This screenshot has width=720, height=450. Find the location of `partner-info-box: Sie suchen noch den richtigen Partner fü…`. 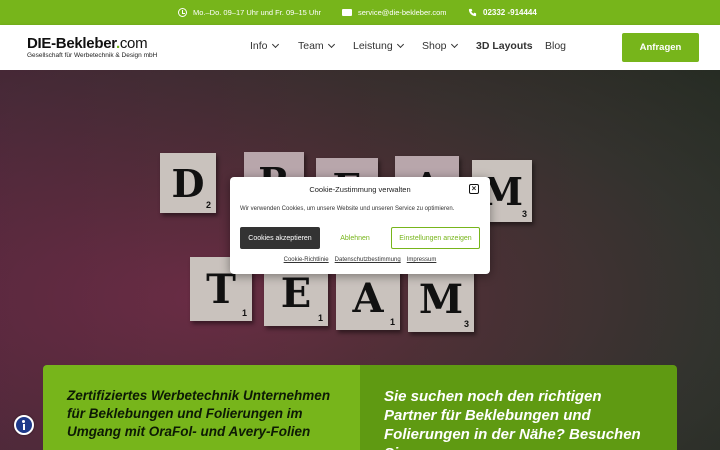

partner-info-box: Sie suchen noch den richtigen Partner fü… is located at coordinates (518, 407).